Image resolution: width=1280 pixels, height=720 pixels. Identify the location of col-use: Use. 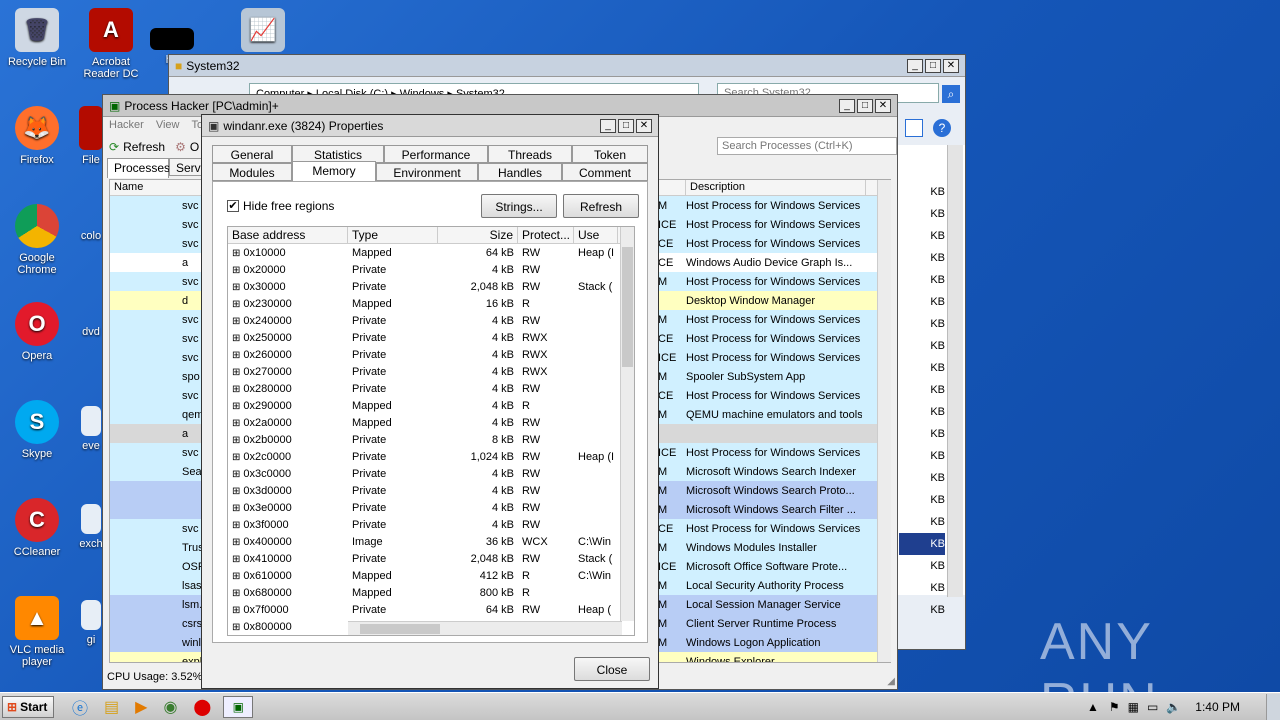
(596, 235).